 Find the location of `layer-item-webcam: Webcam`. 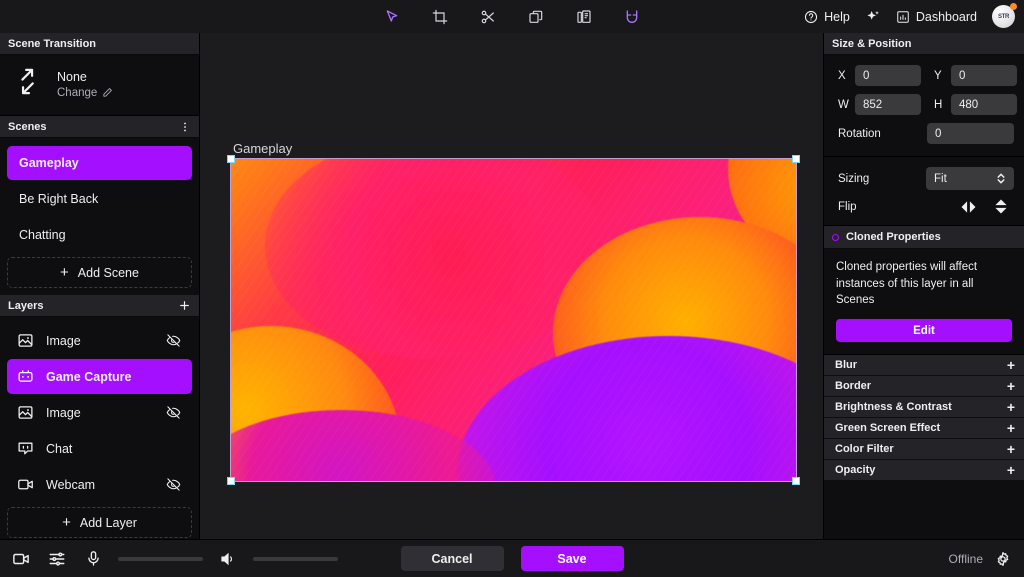

layer-item-webcam: Webcam is located at coordinates (99, 484).